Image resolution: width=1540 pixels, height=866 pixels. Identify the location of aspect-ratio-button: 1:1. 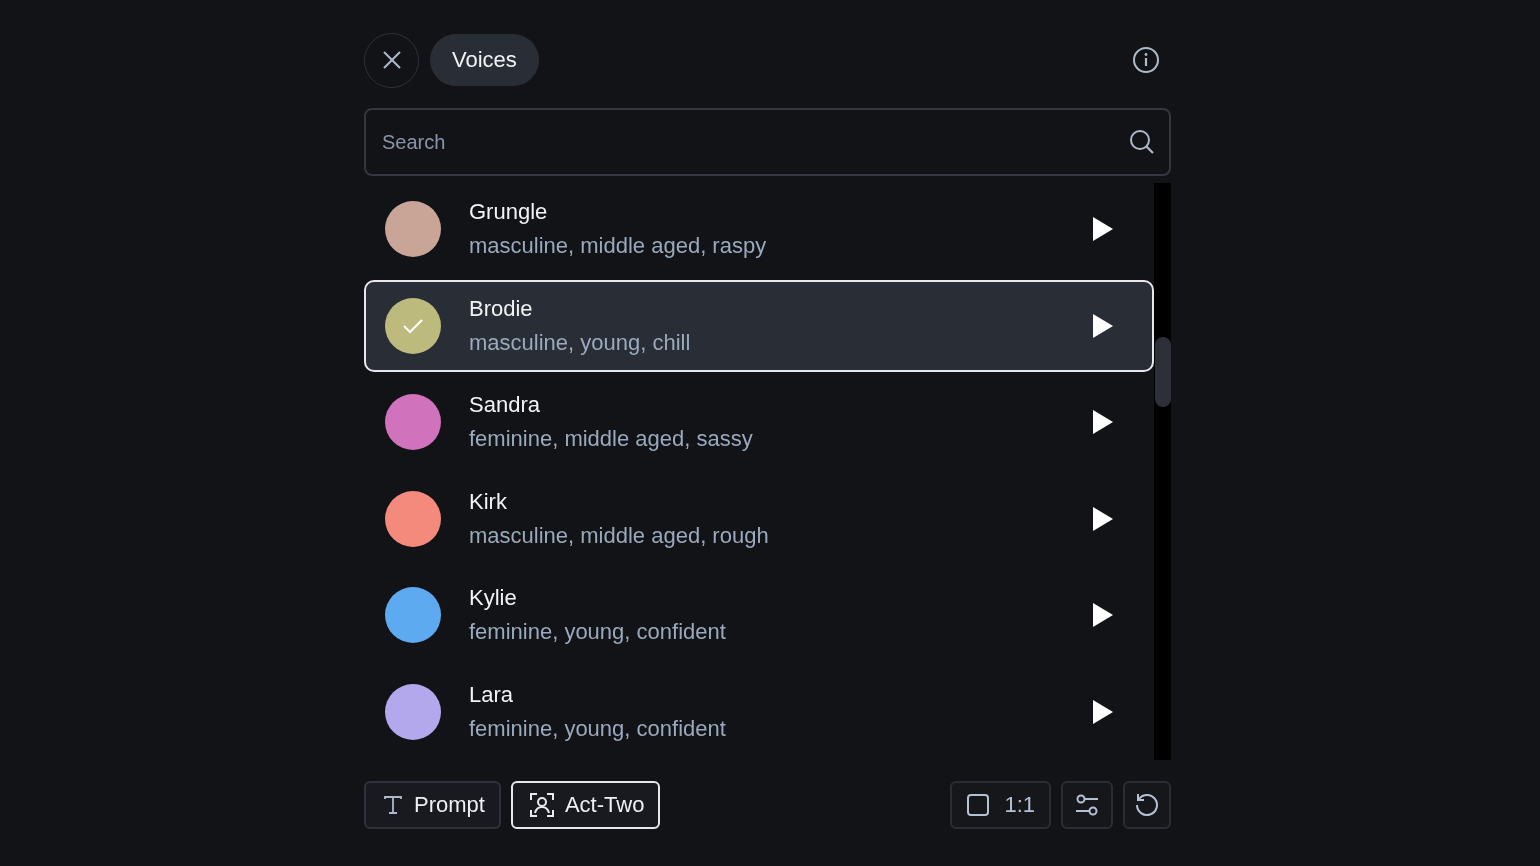
(1000, 805).